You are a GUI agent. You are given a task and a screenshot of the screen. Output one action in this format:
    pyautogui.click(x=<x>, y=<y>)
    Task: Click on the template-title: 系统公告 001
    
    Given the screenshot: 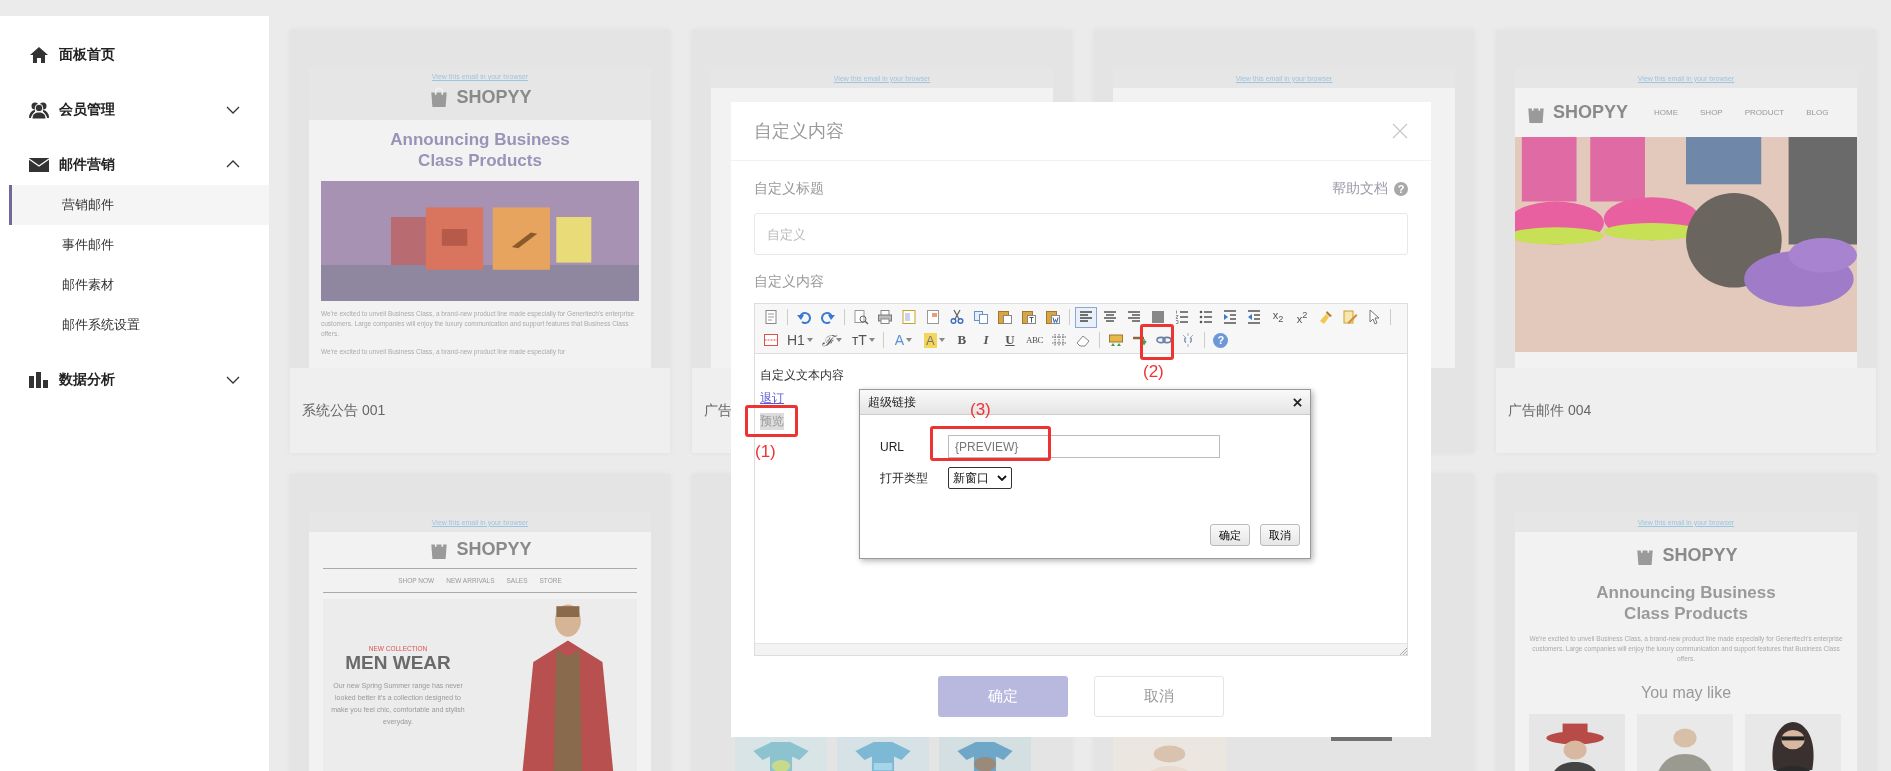 What is the action you would take?
    pyautogui.click(x=344, y=410)
    